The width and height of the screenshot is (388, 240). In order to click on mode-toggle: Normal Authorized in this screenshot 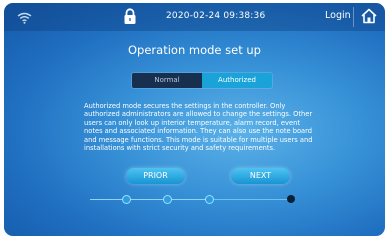, I will do `click(202, 80)`.